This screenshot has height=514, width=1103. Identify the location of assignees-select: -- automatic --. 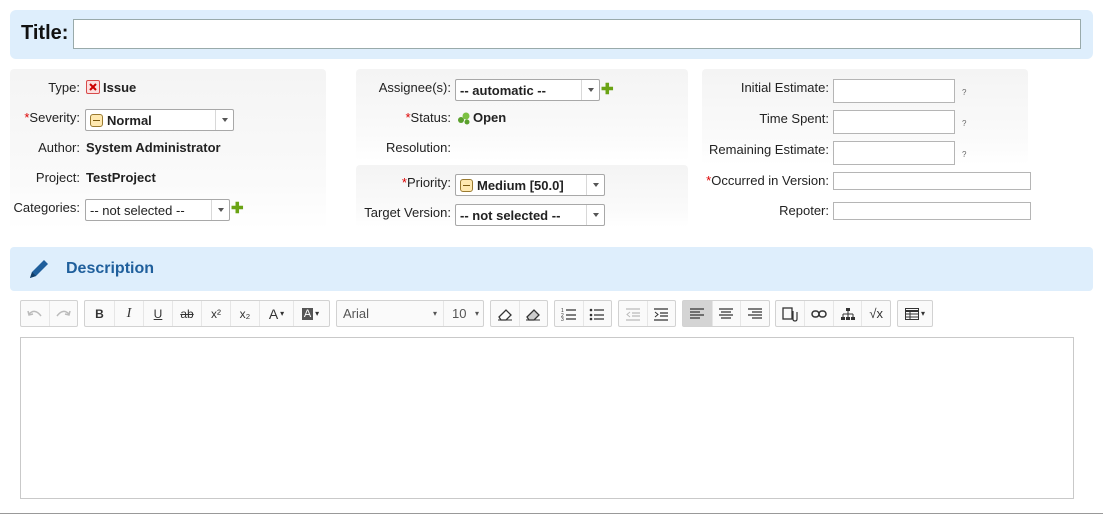
(527, 90).